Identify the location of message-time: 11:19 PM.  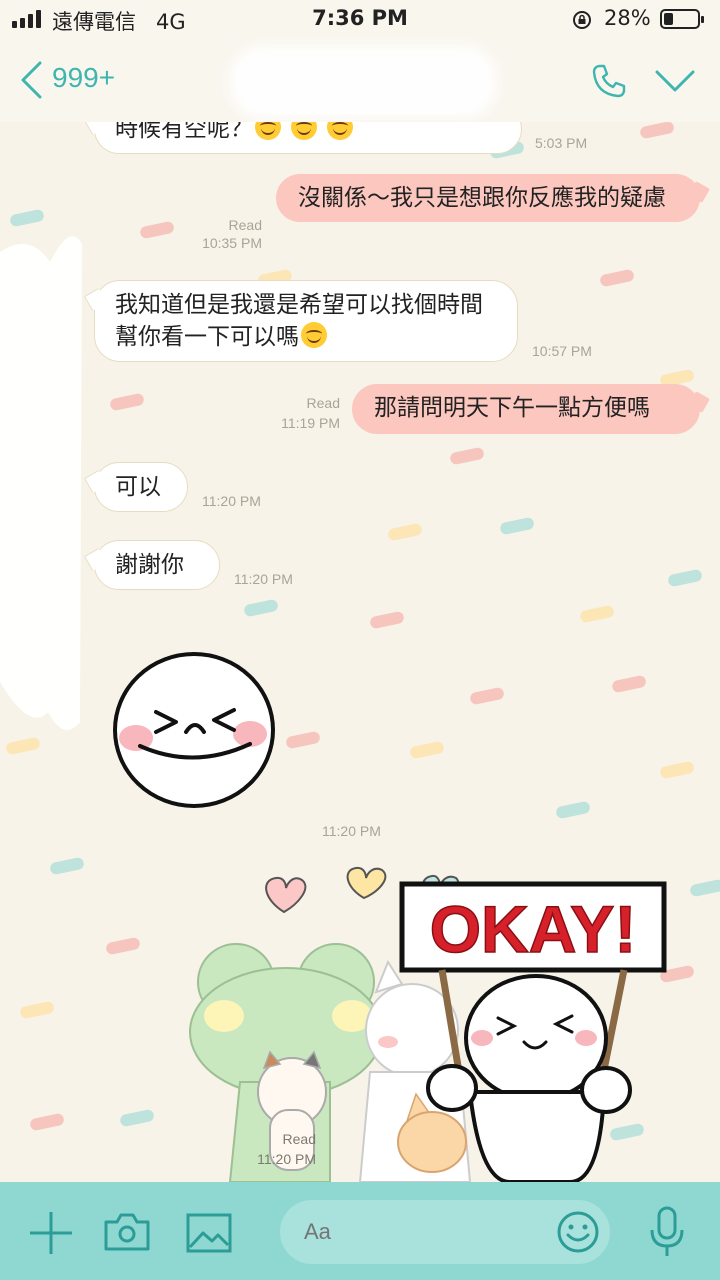
(310, 423).